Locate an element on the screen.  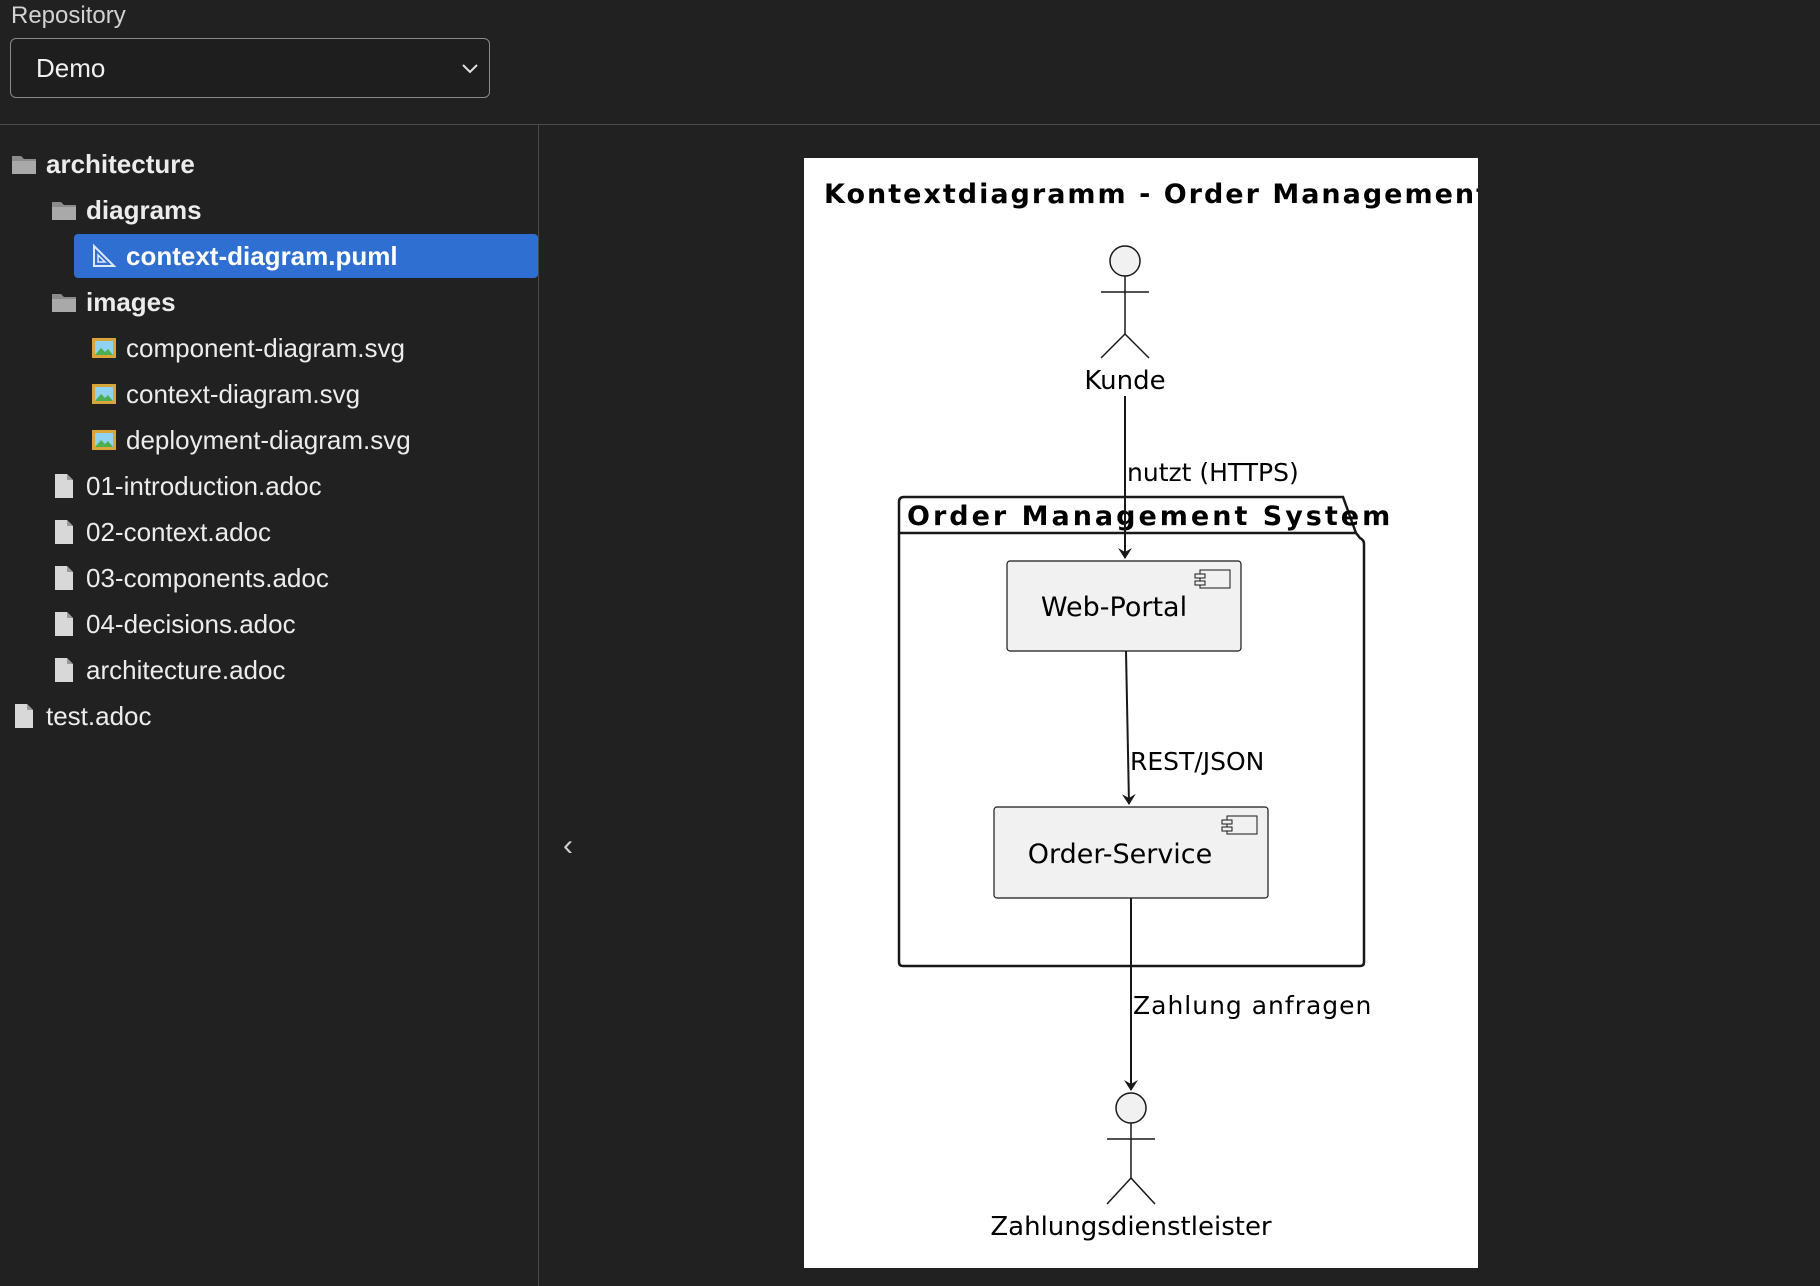
diagram-title: Kontextdiagramm - Order Management is located at coordinates (1151, 194).